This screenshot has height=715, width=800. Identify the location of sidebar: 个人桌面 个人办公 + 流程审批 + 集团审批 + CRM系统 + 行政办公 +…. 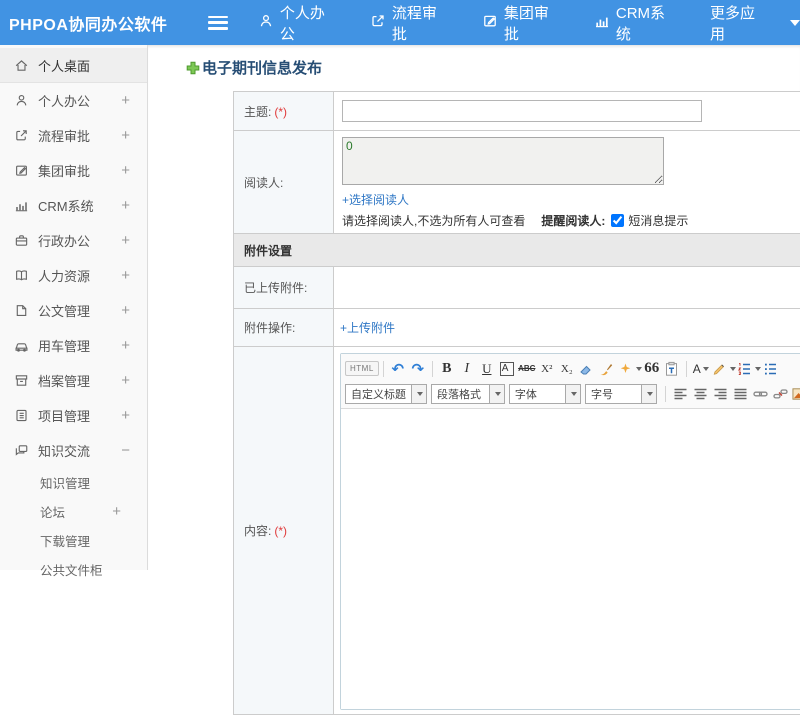
(74, 307).